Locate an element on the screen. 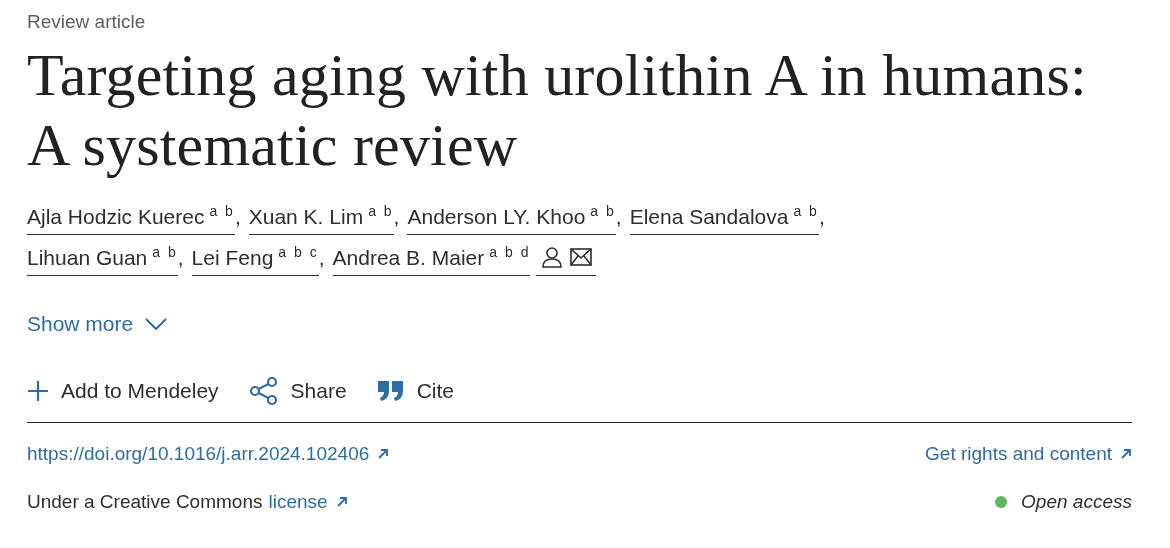 The width and height of the screenshot is (1170, 548). open-access-label: Open access is located at coordinates (1076, 502).